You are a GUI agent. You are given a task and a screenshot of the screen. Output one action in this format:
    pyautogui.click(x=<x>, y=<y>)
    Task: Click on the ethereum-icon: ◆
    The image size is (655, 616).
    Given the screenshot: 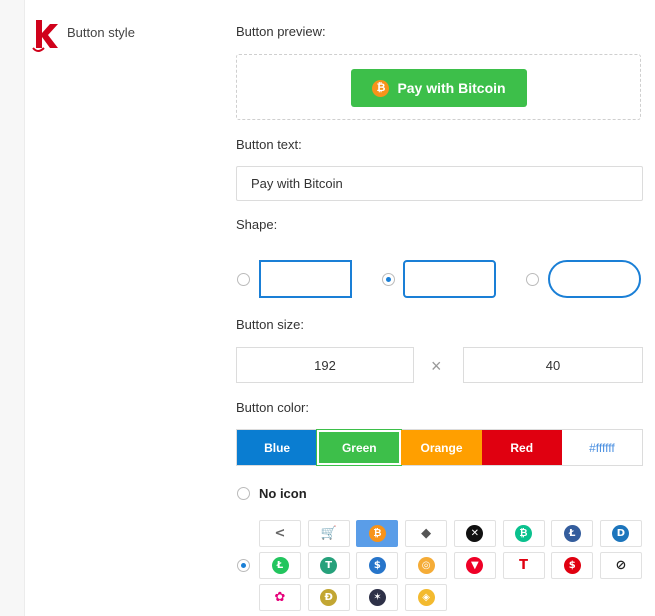 What is the action you would take?
    pyautogui.click(x=426, y=533)
    